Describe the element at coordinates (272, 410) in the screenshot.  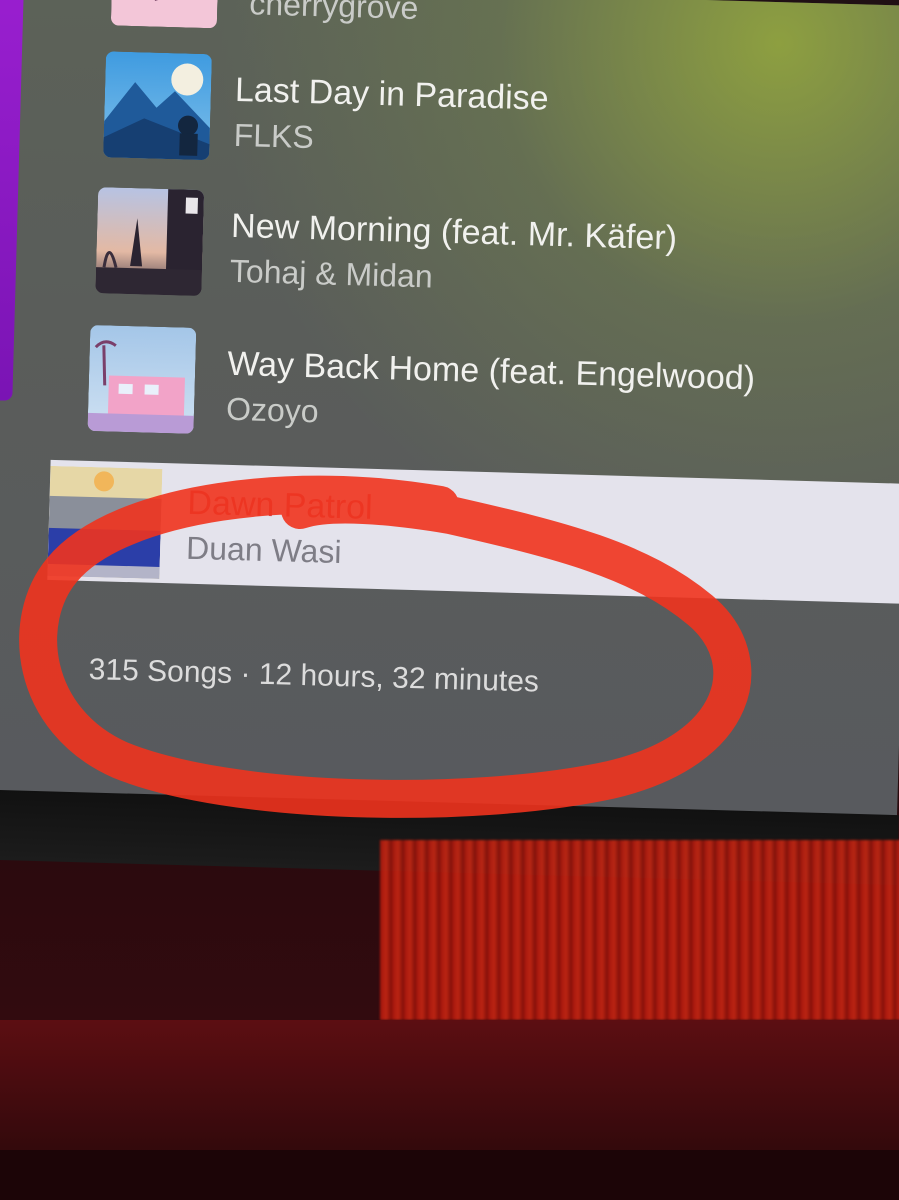
I see `song-artist: Ozoyo` at that location.